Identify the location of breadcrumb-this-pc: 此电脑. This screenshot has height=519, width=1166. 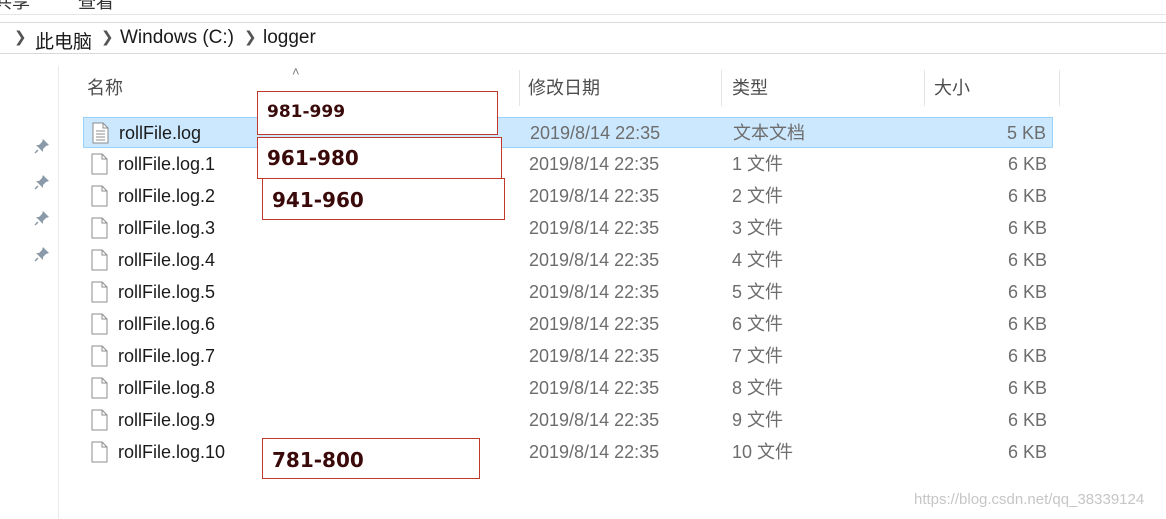
(63, 40).